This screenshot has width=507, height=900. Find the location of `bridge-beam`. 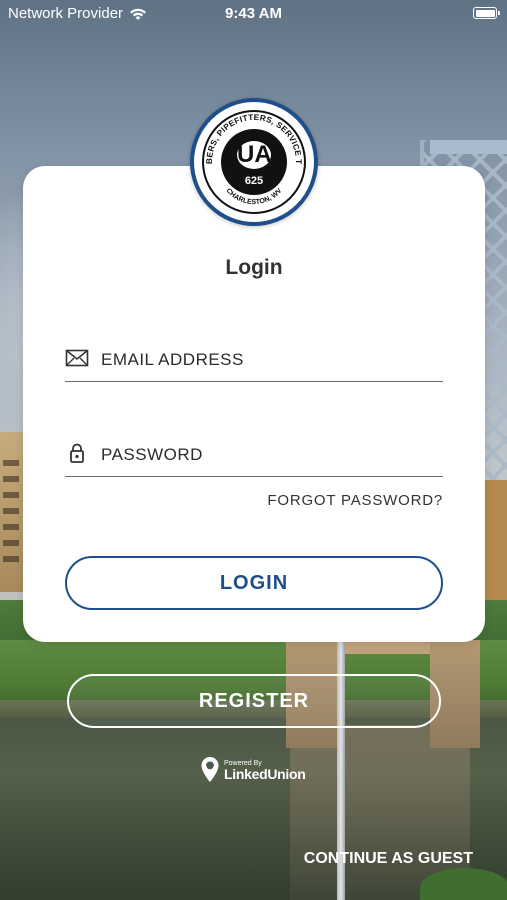

bridge-beam is located at coordinates (468, 147).